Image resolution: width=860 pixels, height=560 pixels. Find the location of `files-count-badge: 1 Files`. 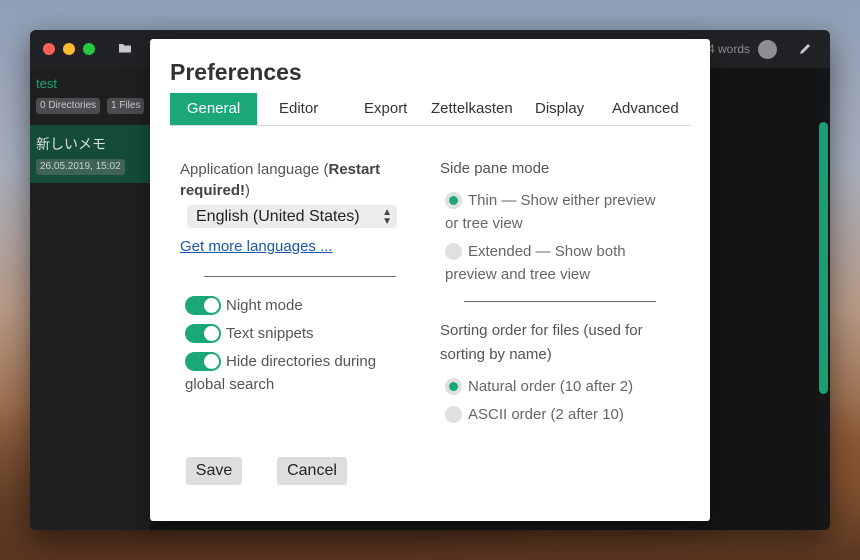

files-count-badge: 1 Files is located at coordinates (126, 106).